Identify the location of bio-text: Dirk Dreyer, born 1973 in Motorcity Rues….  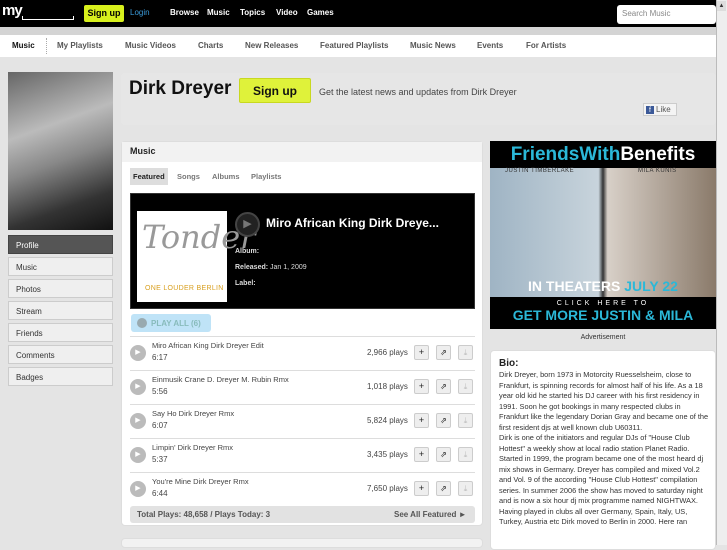
(604, 449).